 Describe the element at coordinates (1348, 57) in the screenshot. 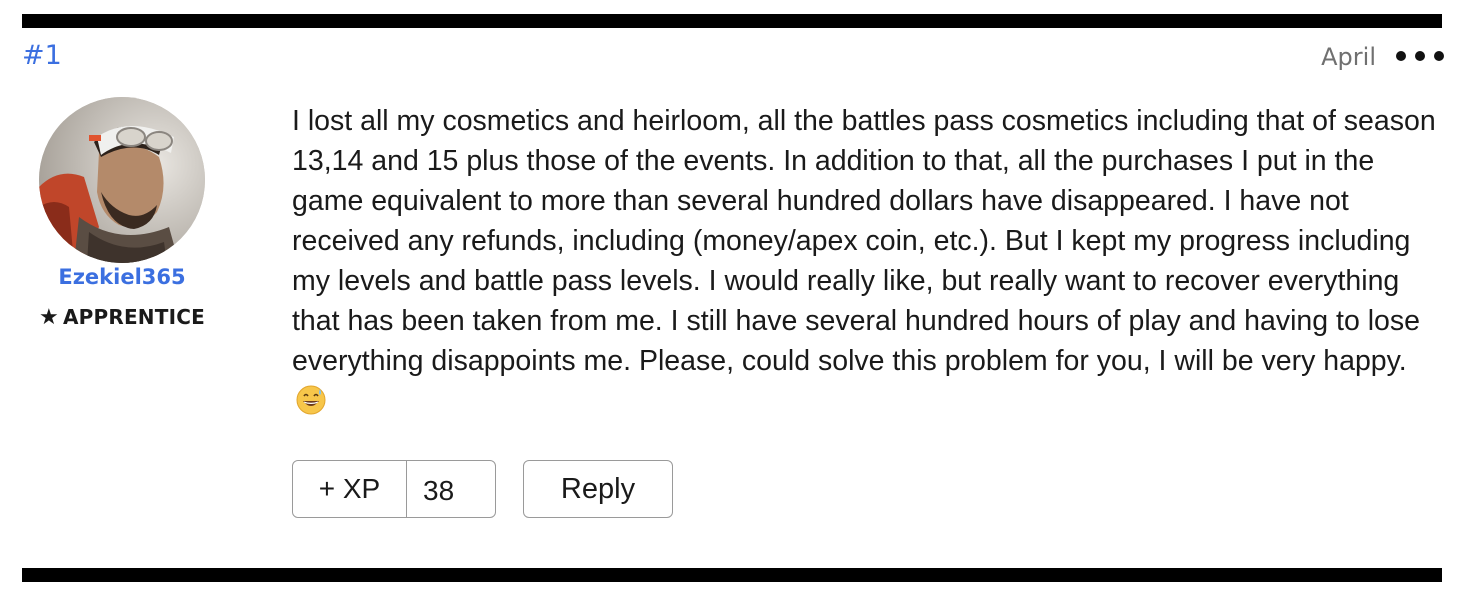

I see `post-date: April` at that location.